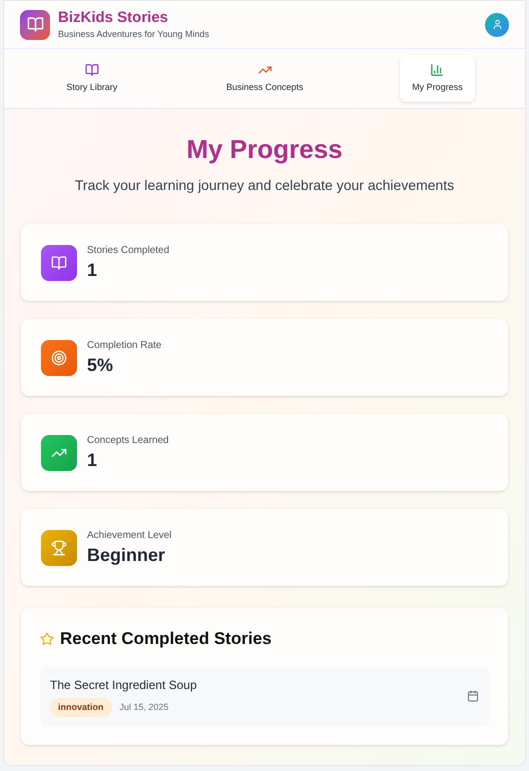  I want to click on story-date: Jul 15, 2025, so click(144, 707).